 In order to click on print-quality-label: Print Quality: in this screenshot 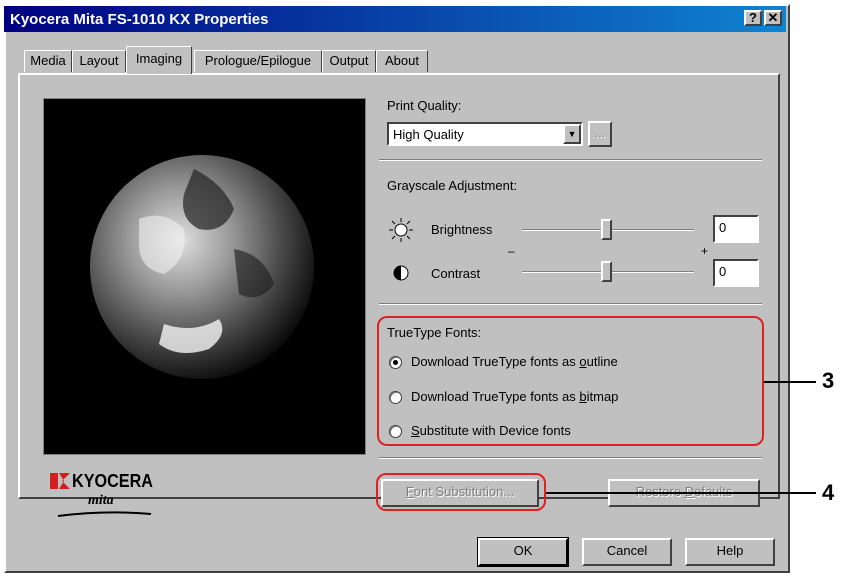, I will do `click(424, 105)`.